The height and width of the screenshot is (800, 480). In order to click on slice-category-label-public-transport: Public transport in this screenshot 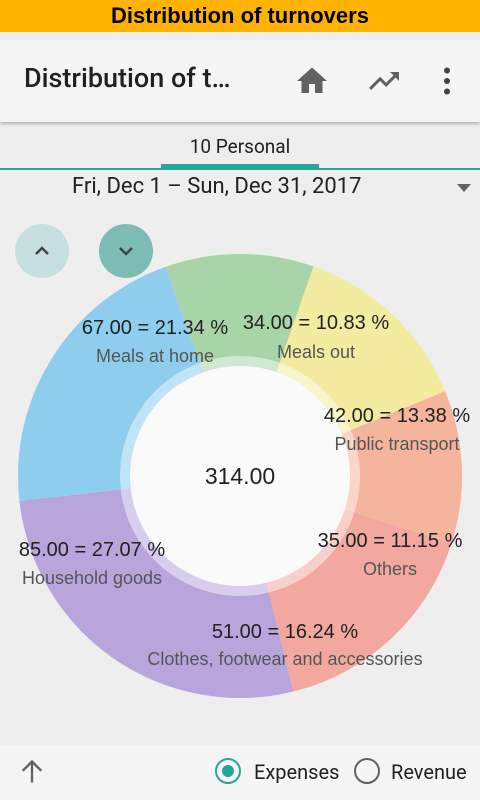, I will do `click(396, 444)`.